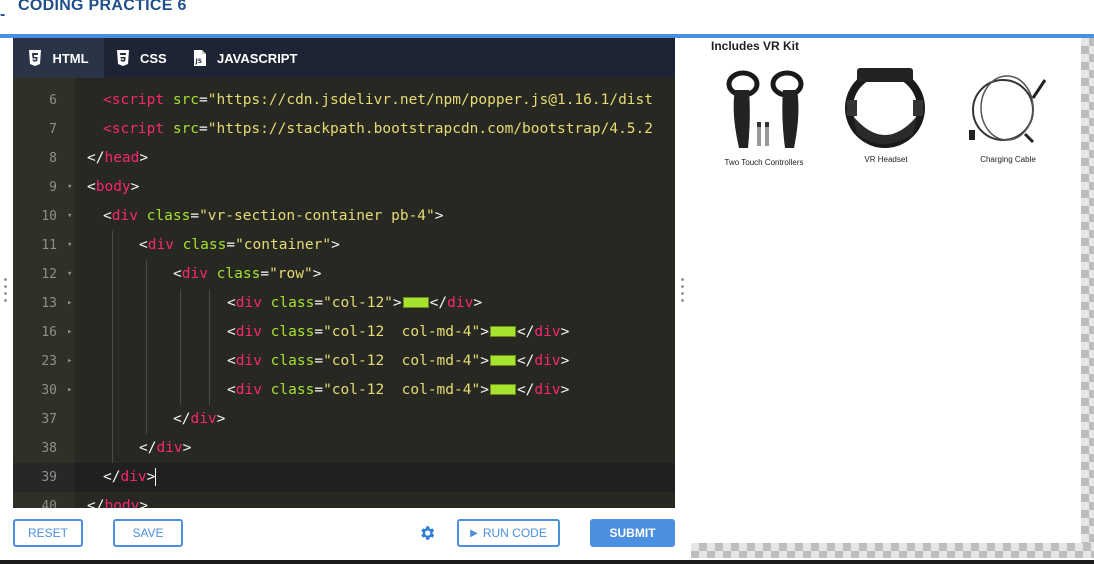  I want to click on code-line: 23 ▸ <div class="col-12 col-md-4"> </div>, so click(344, 361).